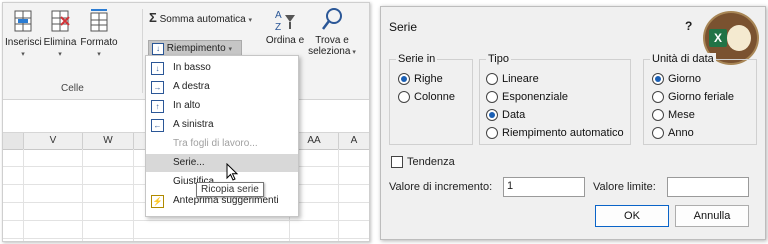 This screenshot has width=768, height=244. I want to click on dialog-title: Serie, so click(403, 27).